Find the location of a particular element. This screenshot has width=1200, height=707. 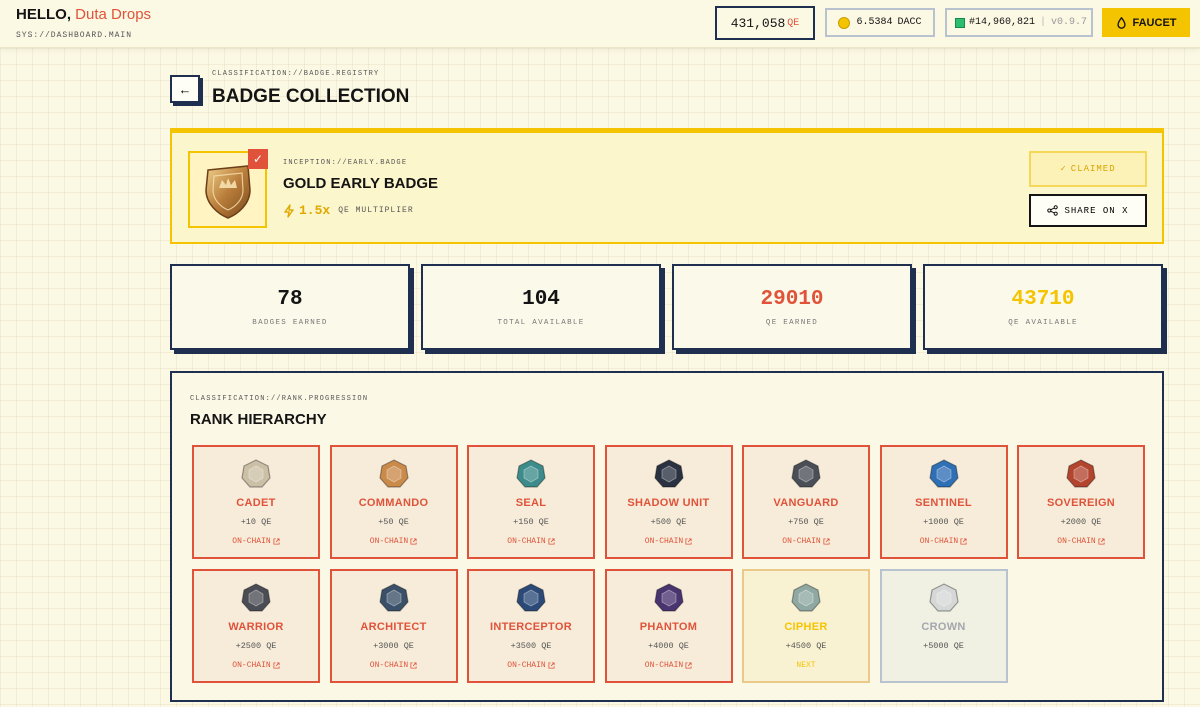

phantom-badge-icon is located at coordinates (668, 597).